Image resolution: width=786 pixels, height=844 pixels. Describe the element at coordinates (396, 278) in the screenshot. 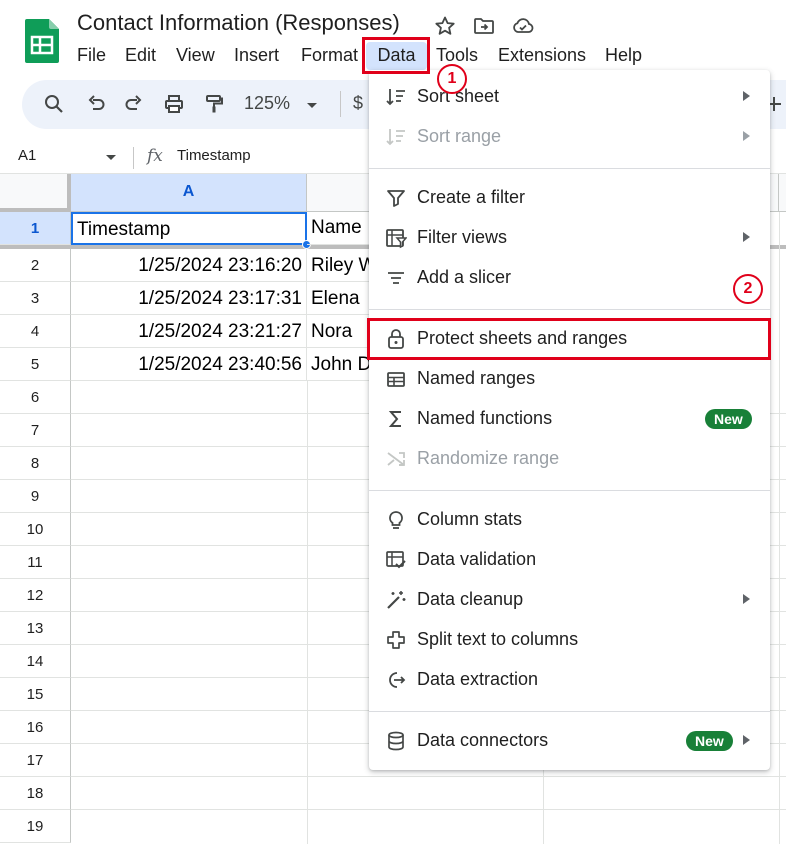

I see `slicer-icon` at that location.